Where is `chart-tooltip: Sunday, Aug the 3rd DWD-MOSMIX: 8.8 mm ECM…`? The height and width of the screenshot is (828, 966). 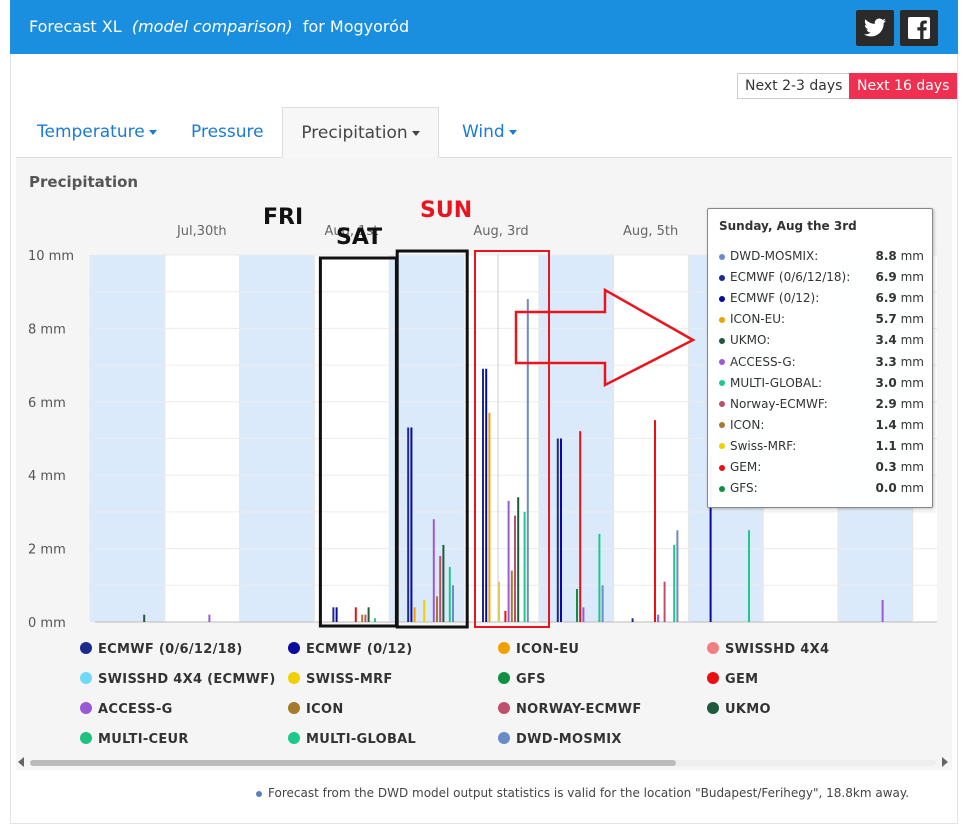 chart-tooltip: Sunday, Aug the 3rd DWD-MOSMIX: 8.8 mm ECM… is located at coordinates (820, 358).